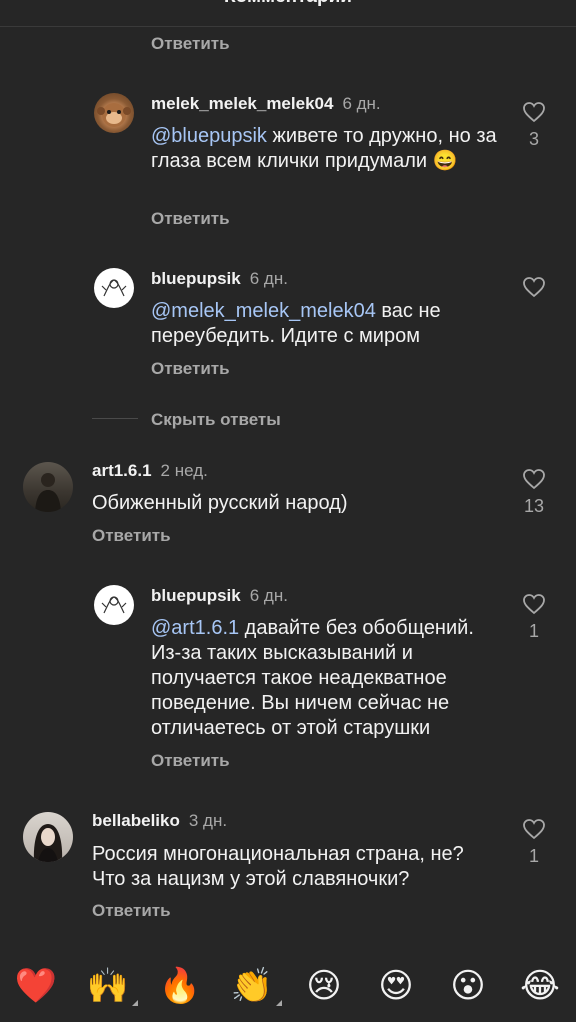 The width and height of the screenshot is (576, 1022). What do you see at coordinates (242, 103) in the screenshot?
I see `username: melek_melek_melek04` at bounding box center [242, 103].